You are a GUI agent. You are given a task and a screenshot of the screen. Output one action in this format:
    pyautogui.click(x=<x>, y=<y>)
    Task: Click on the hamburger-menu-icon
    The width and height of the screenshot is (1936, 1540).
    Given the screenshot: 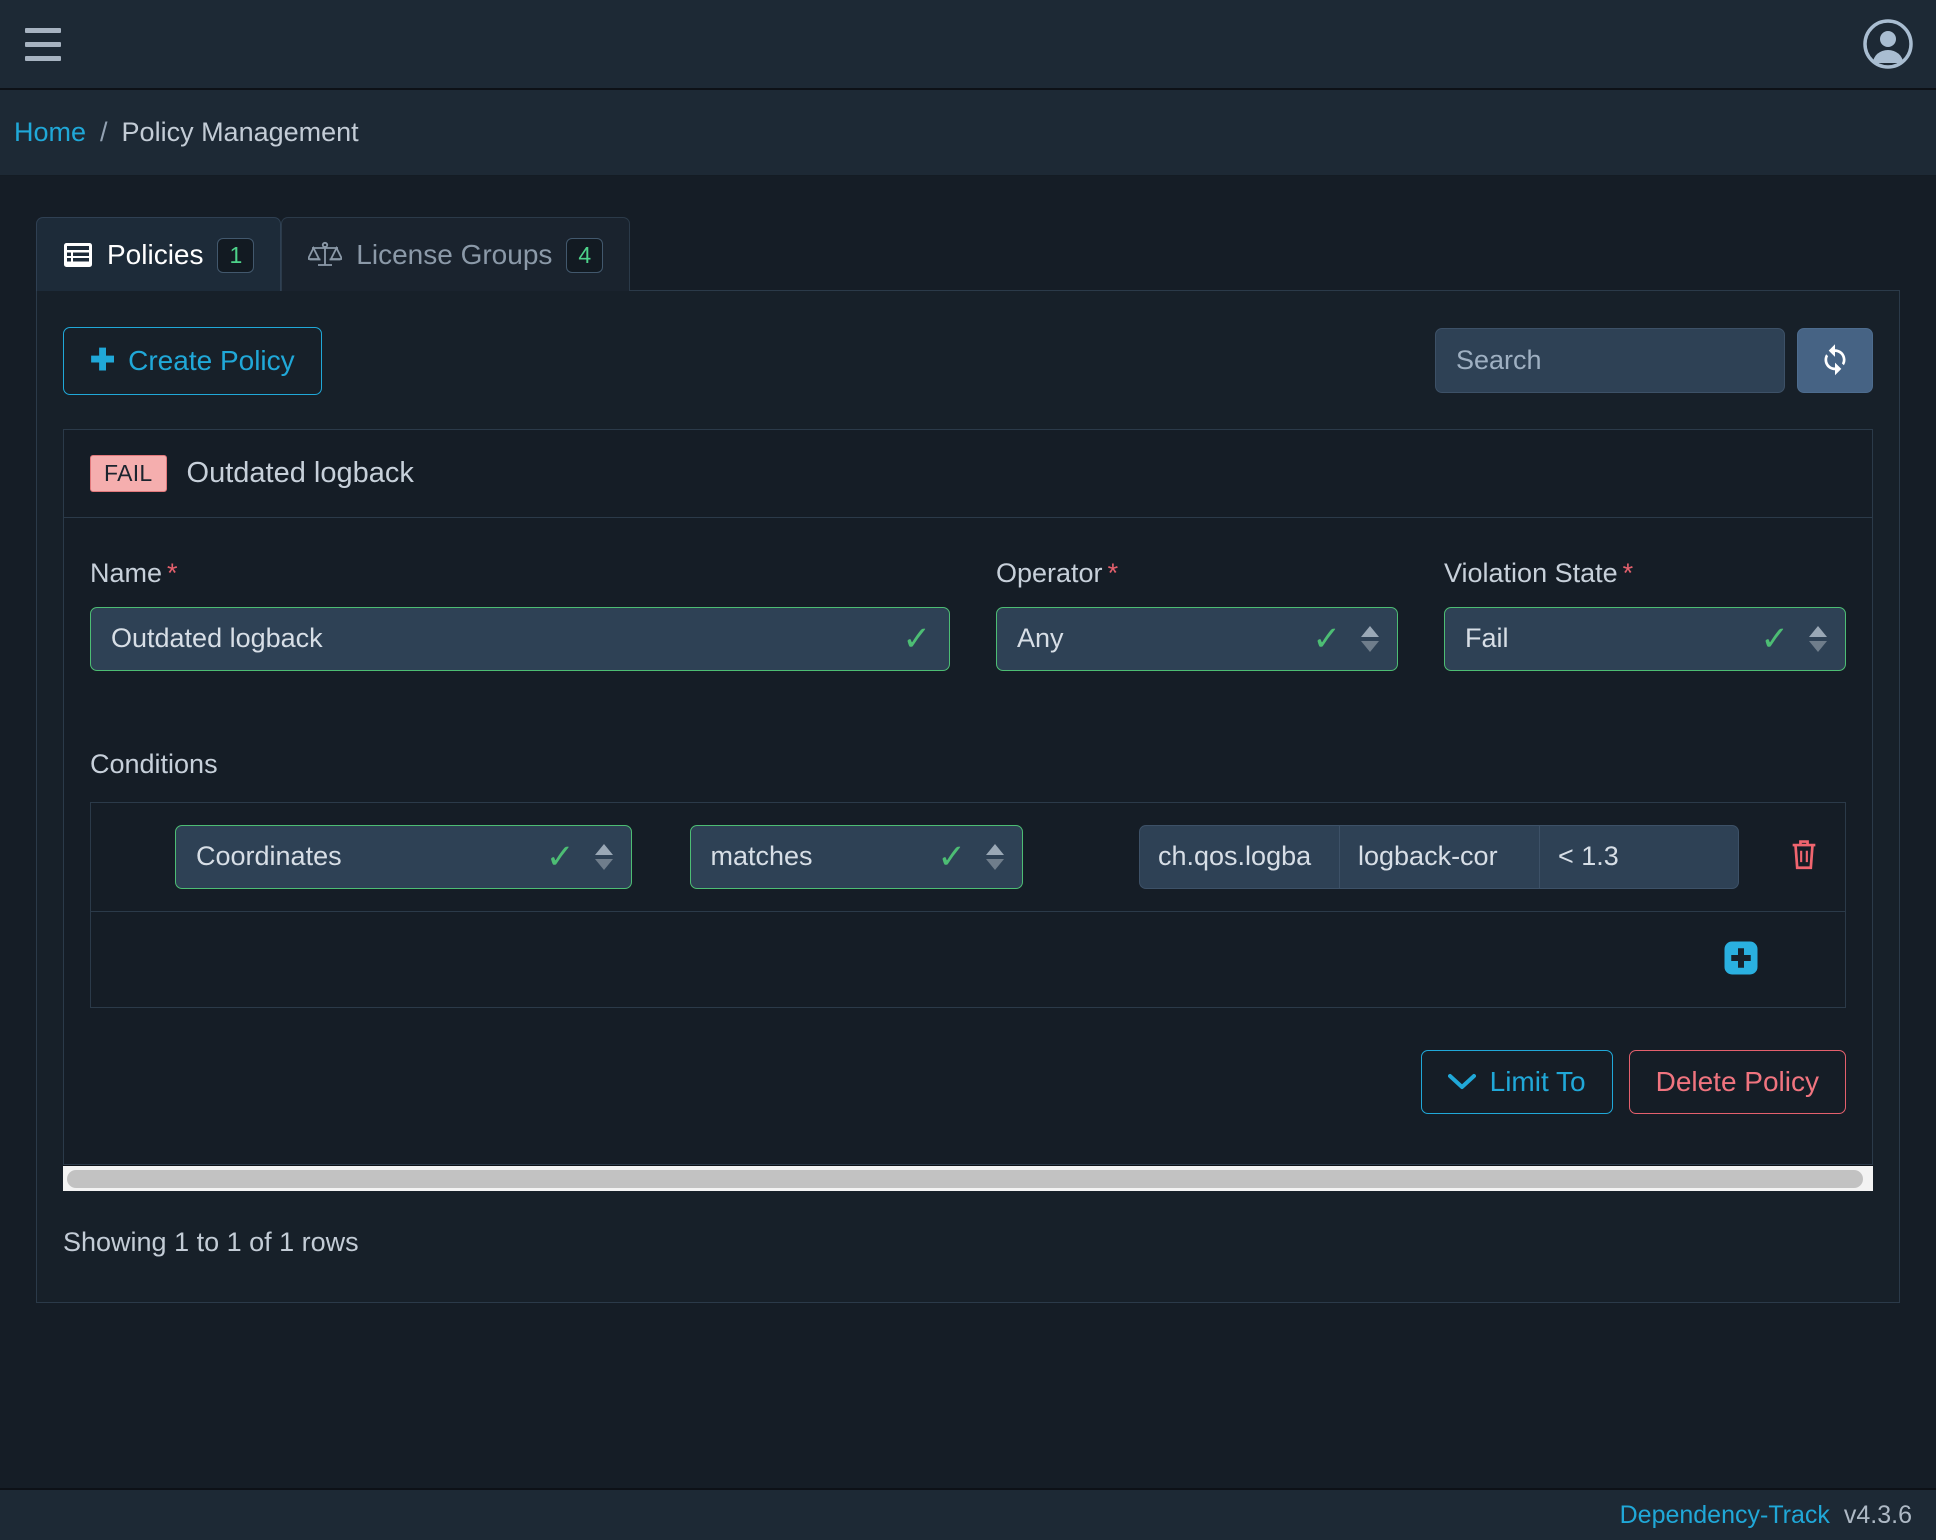 What is the action you would take?
    pyautogui.click(x=43, y=44)
    